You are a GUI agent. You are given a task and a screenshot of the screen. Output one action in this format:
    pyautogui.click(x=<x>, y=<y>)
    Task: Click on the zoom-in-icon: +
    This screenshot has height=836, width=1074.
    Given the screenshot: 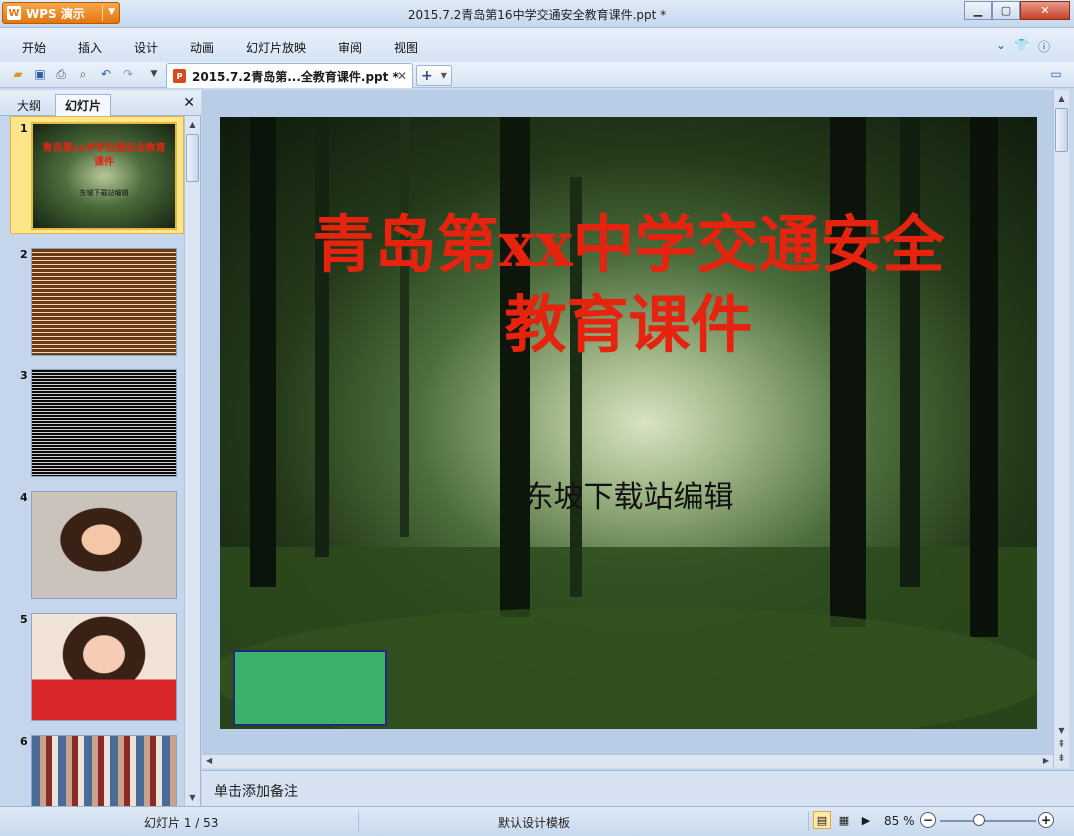 What is the action you would take?
    pyautogui.click(x=1046, y=820)
    